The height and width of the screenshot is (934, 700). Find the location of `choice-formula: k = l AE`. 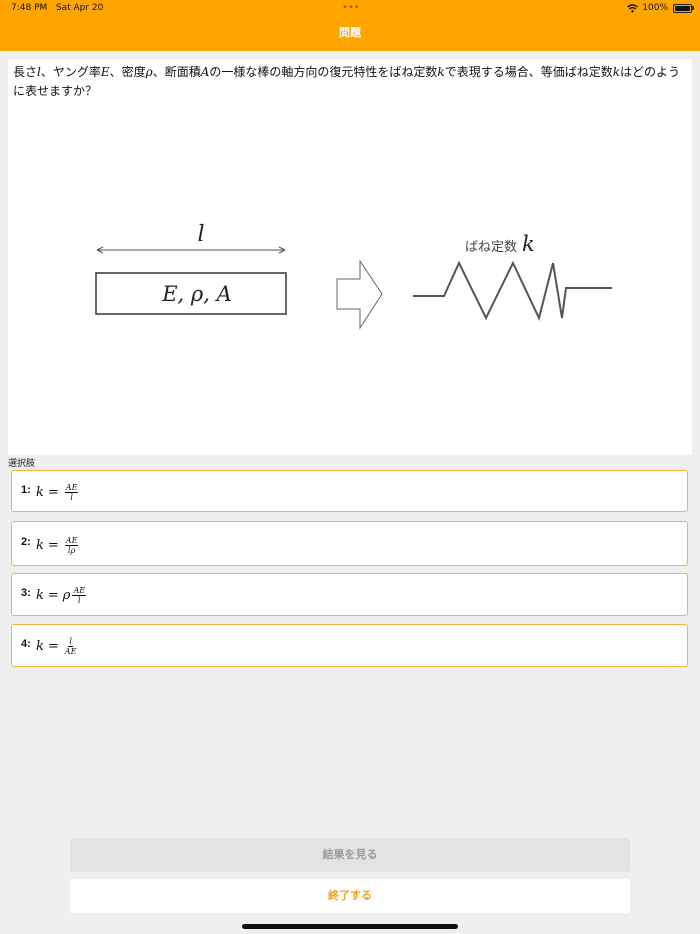

choice-formula: k = l AE is located at coordinates (56, 646).